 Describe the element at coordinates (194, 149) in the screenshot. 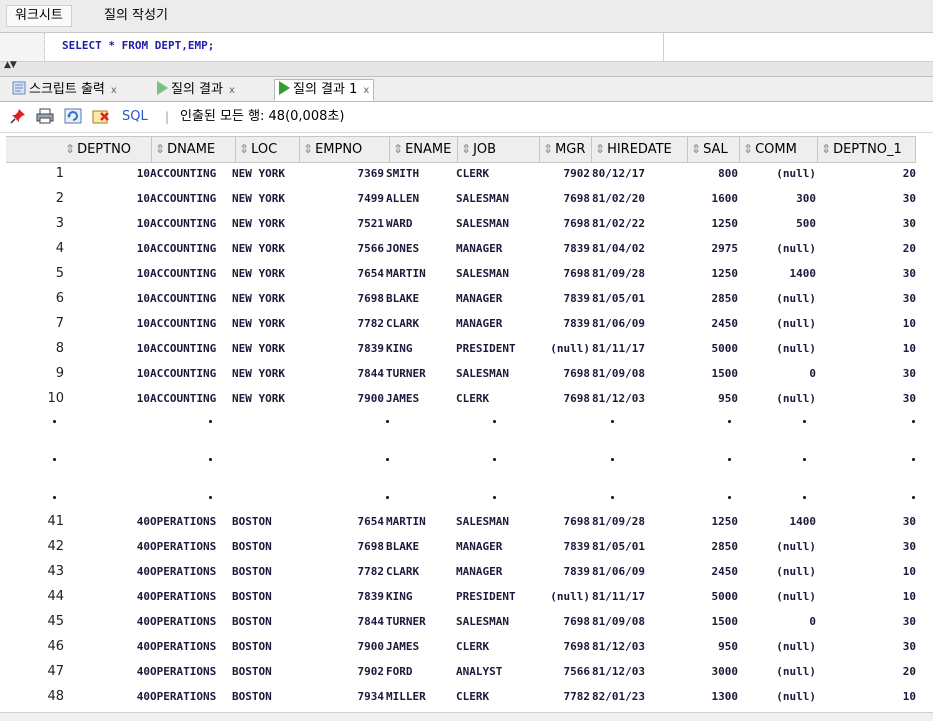

I see `column-header-dname: ⇕ DNAME` at that location.